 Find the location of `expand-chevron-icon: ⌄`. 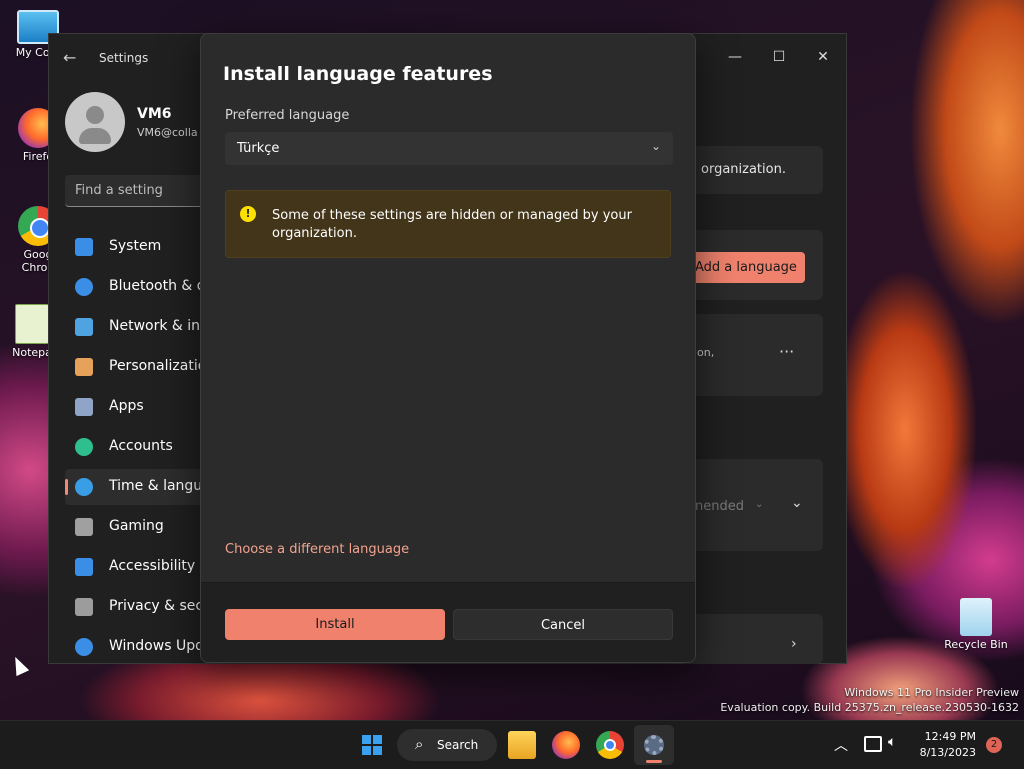

expand-chevron-icon: ⌄ is located at coordinates (797, 503).